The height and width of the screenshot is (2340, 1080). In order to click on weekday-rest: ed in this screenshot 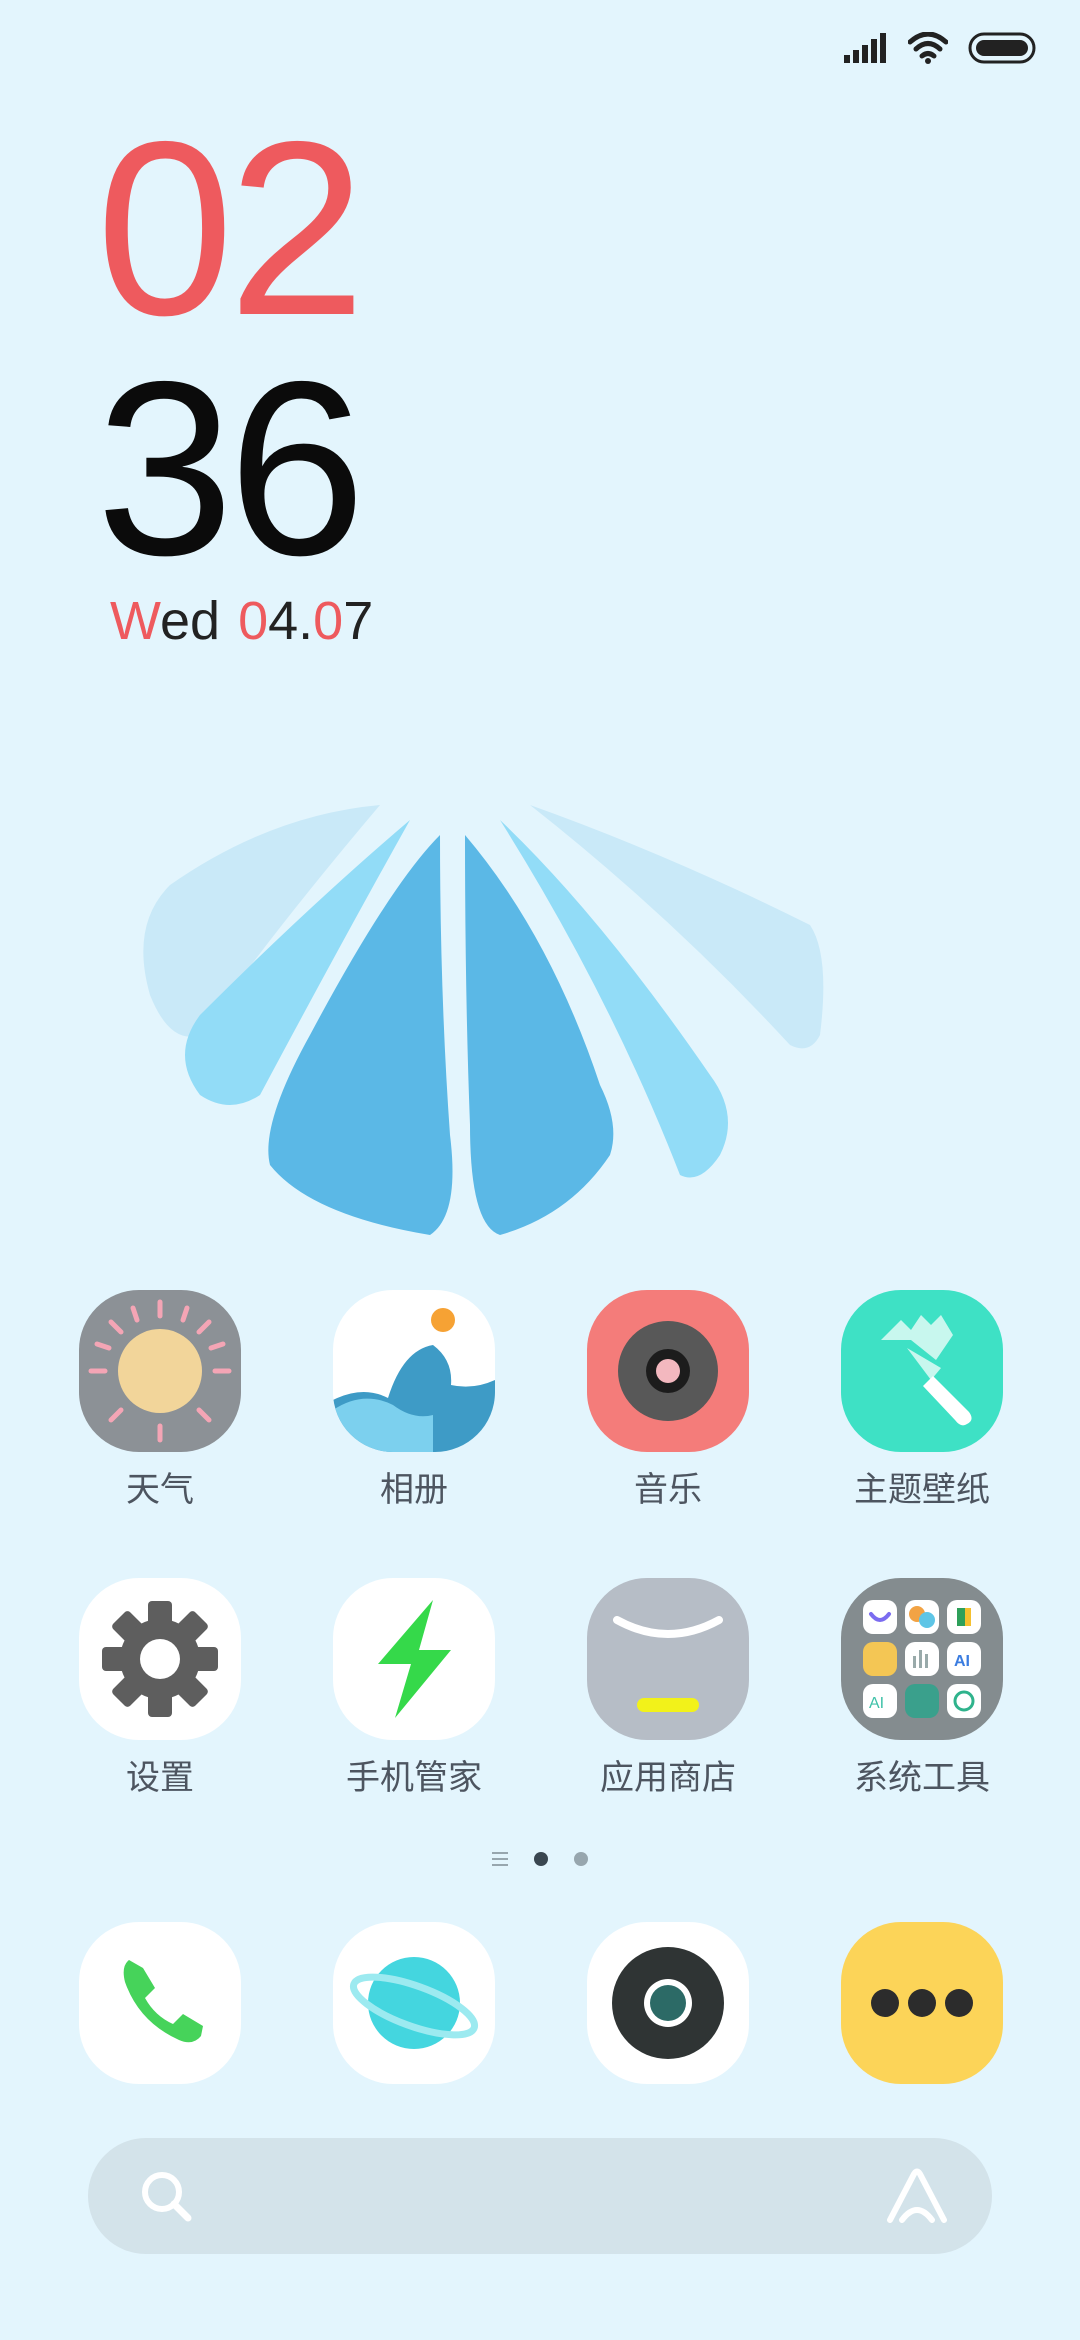, I will do `click(190, 621)`.